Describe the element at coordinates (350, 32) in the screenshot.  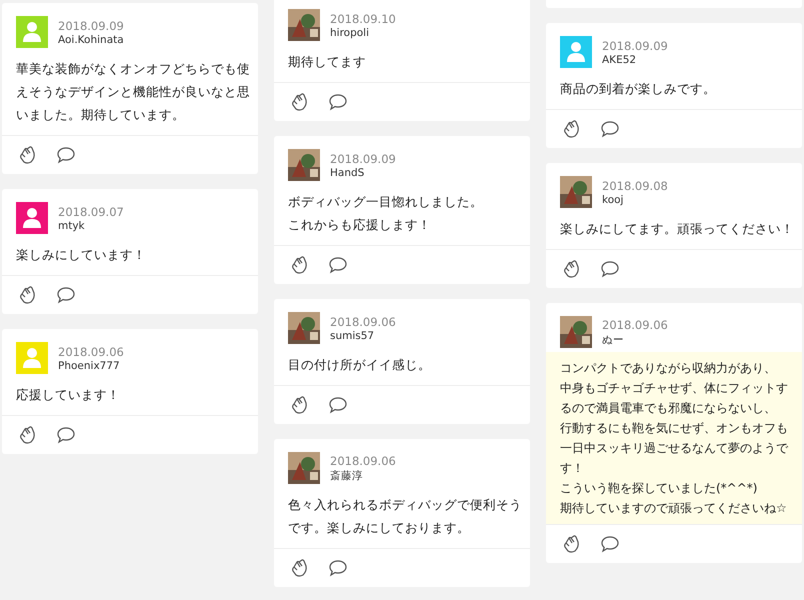
I see `user-name: hiropoli` at that location.